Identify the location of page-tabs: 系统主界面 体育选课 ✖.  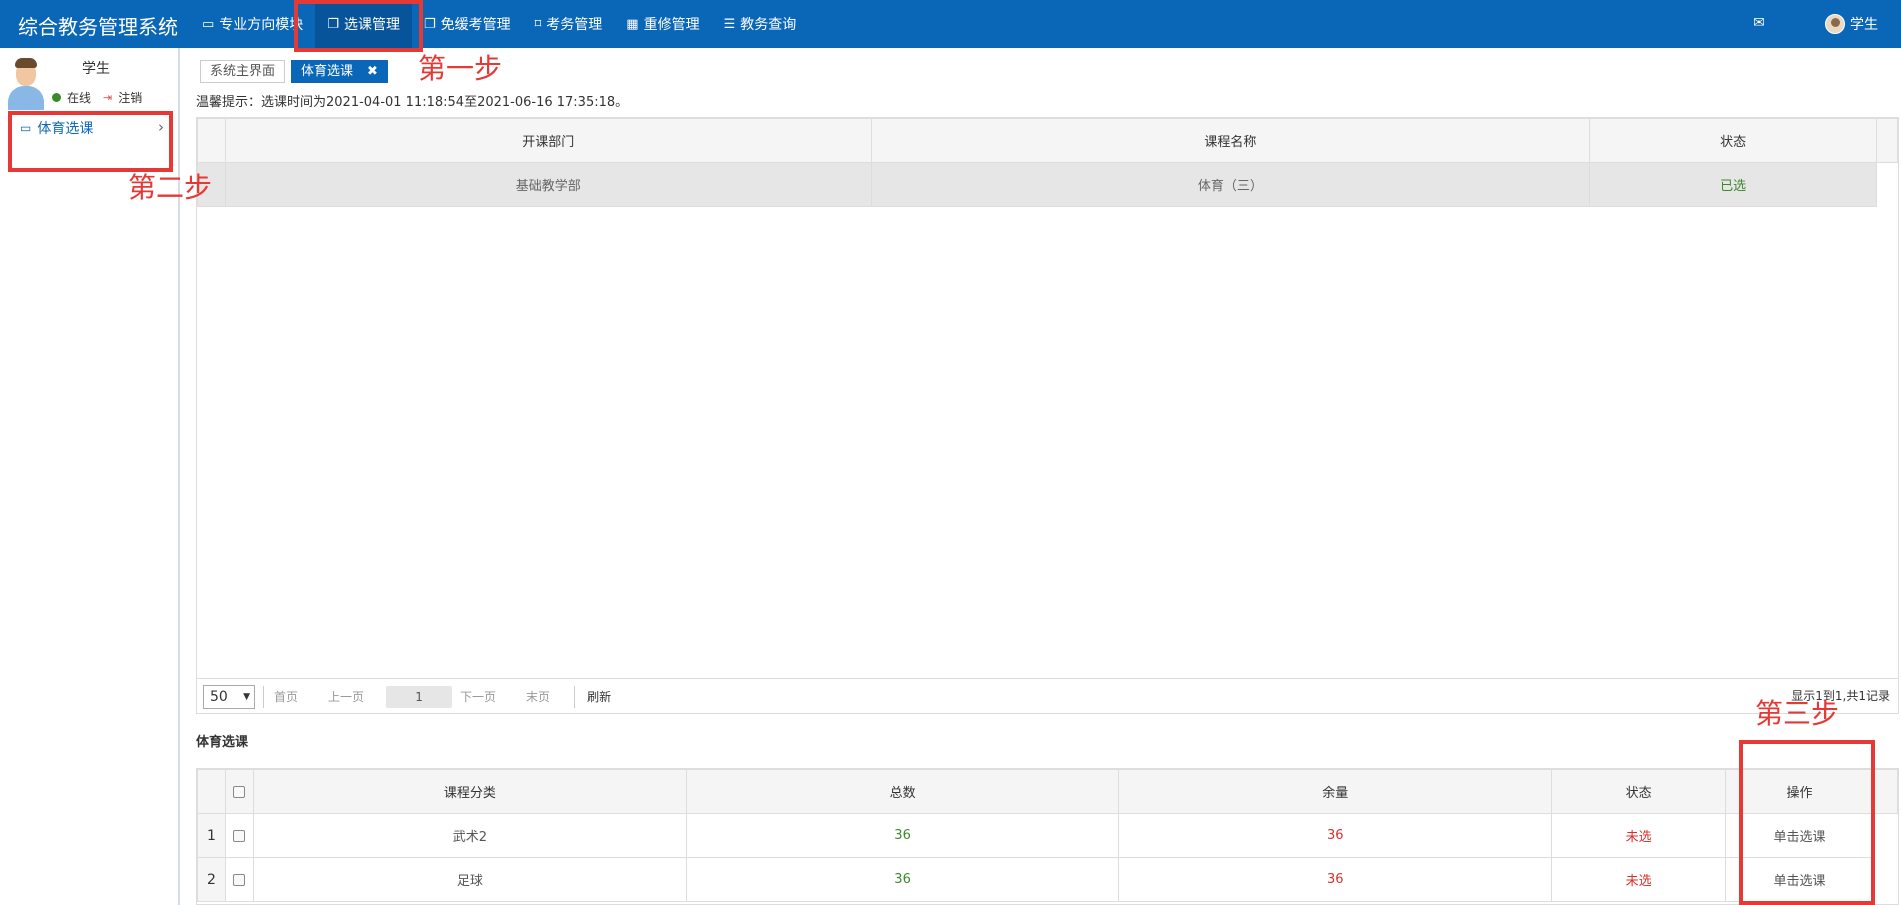
(297, 71).